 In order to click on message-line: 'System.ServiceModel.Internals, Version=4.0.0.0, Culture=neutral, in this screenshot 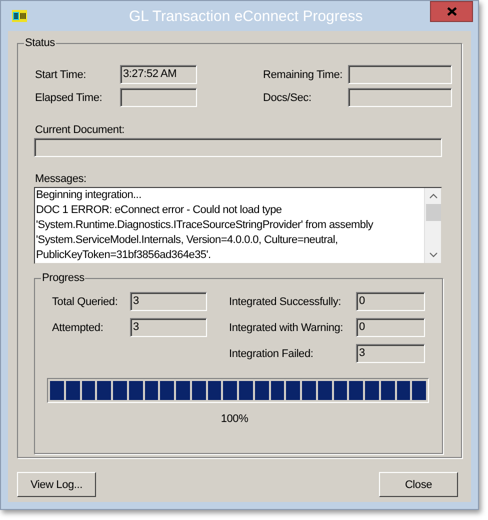, I will do `click(187, 240)`.